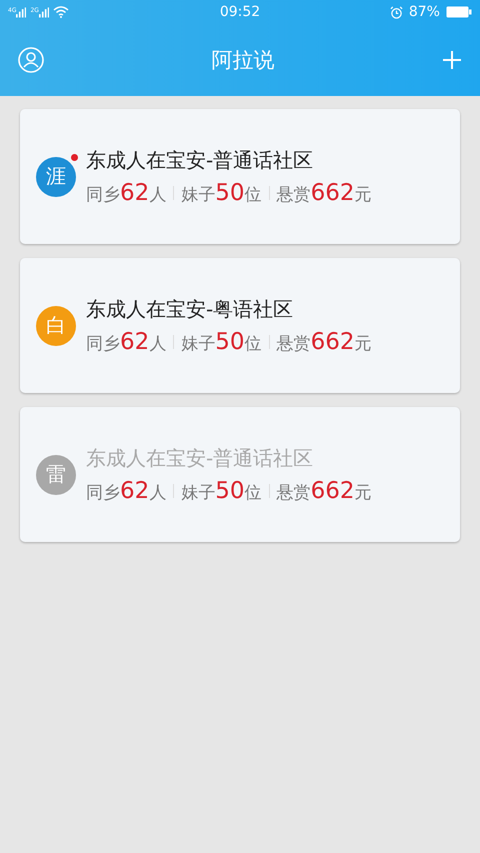 This screenshot has height=853, width=480. I want to click on community-card: 白 东成人在宝安-粤语社区 同乡62人 妹子50位 悬赏662元, so click(240, 325).